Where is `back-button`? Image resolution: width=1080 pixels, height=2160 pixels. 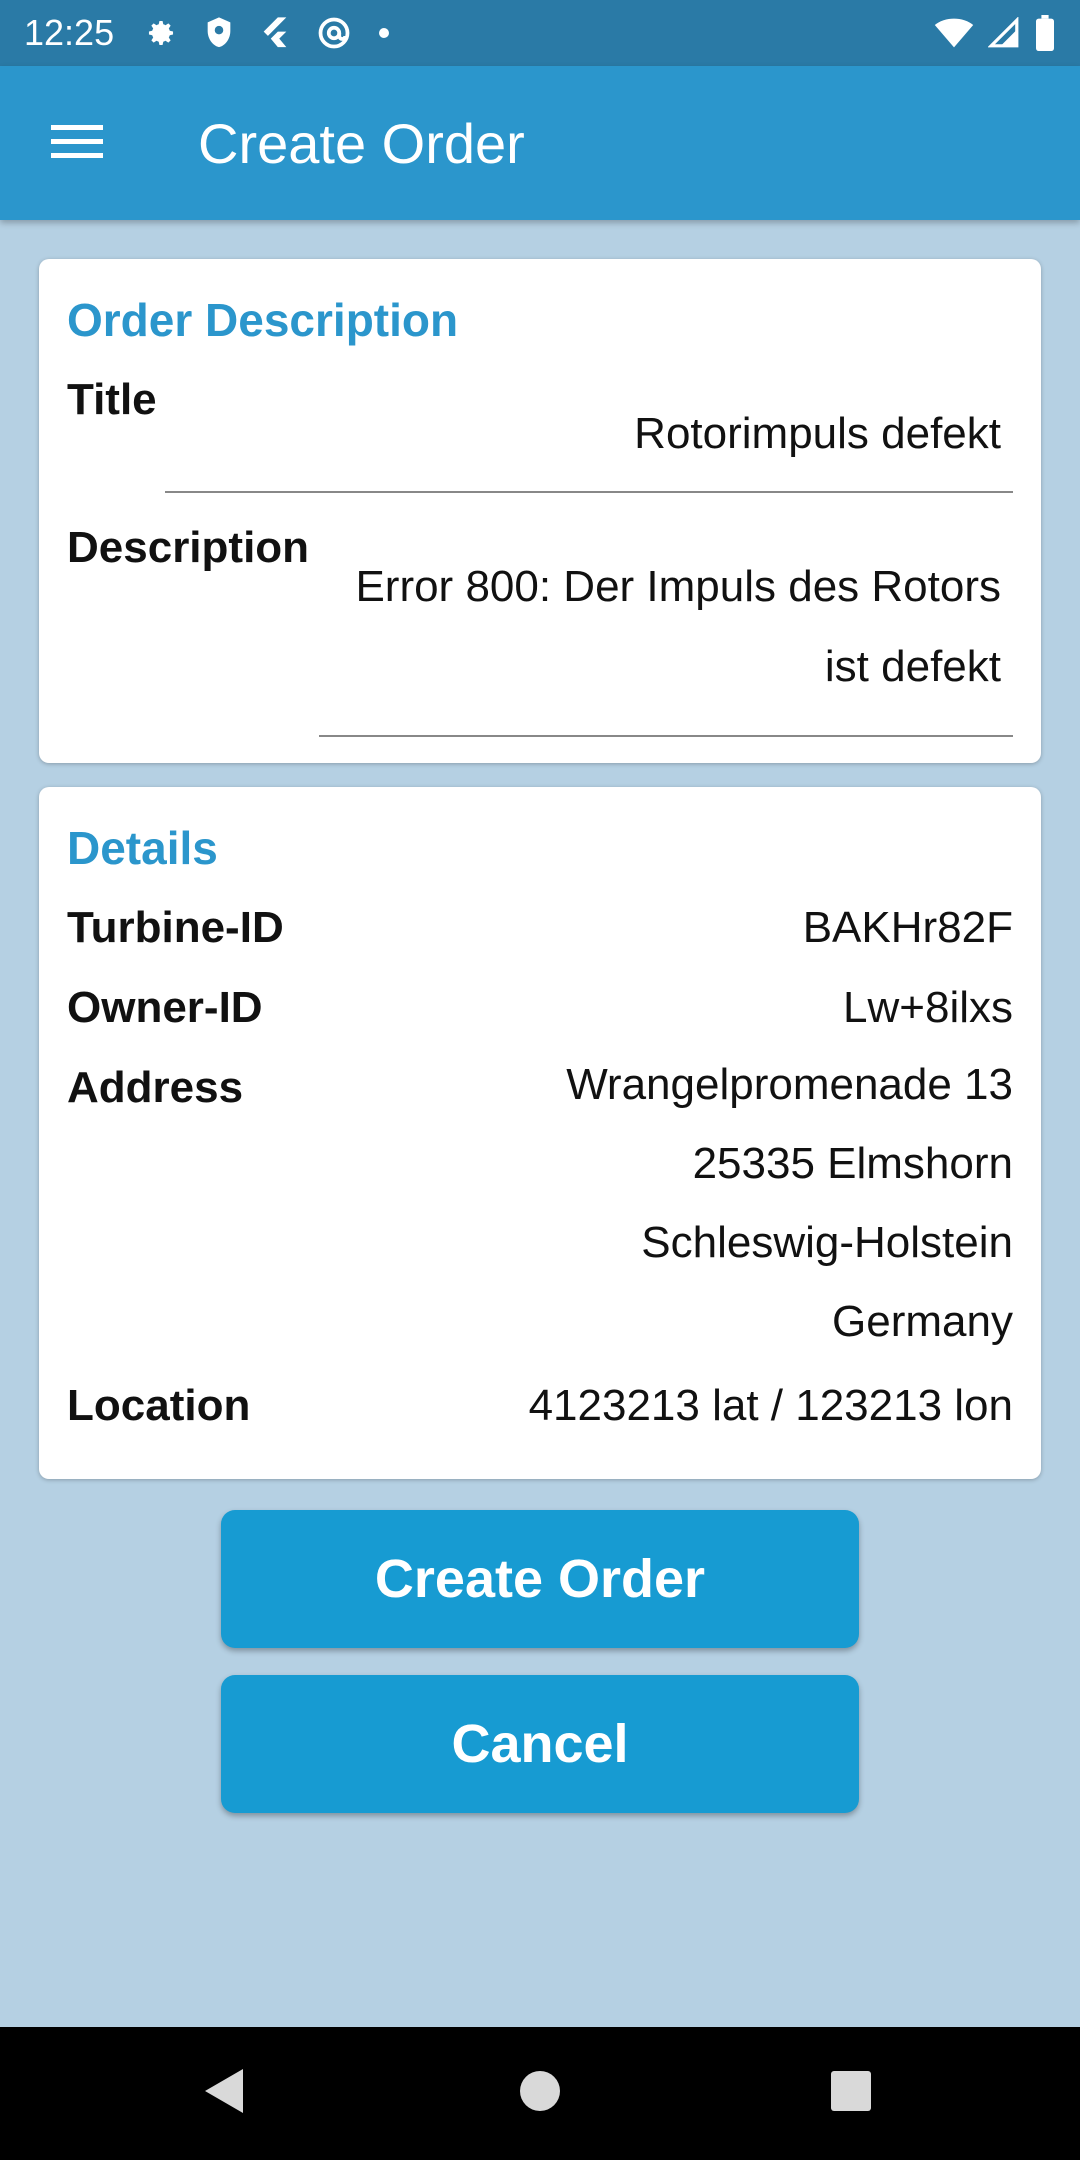 back-button is located at coordinates (225, 2093).